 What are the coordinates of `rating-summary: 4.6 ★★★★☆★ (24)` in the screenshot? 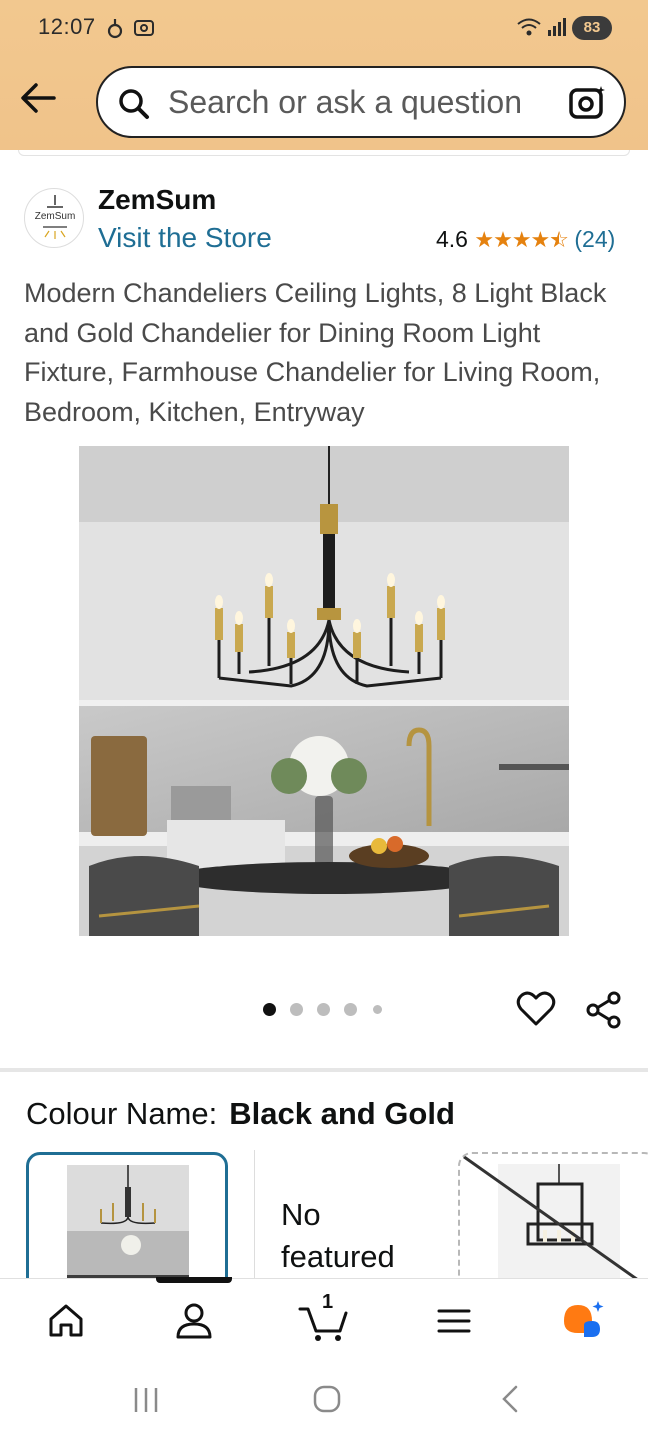 It's located at (525, 239).